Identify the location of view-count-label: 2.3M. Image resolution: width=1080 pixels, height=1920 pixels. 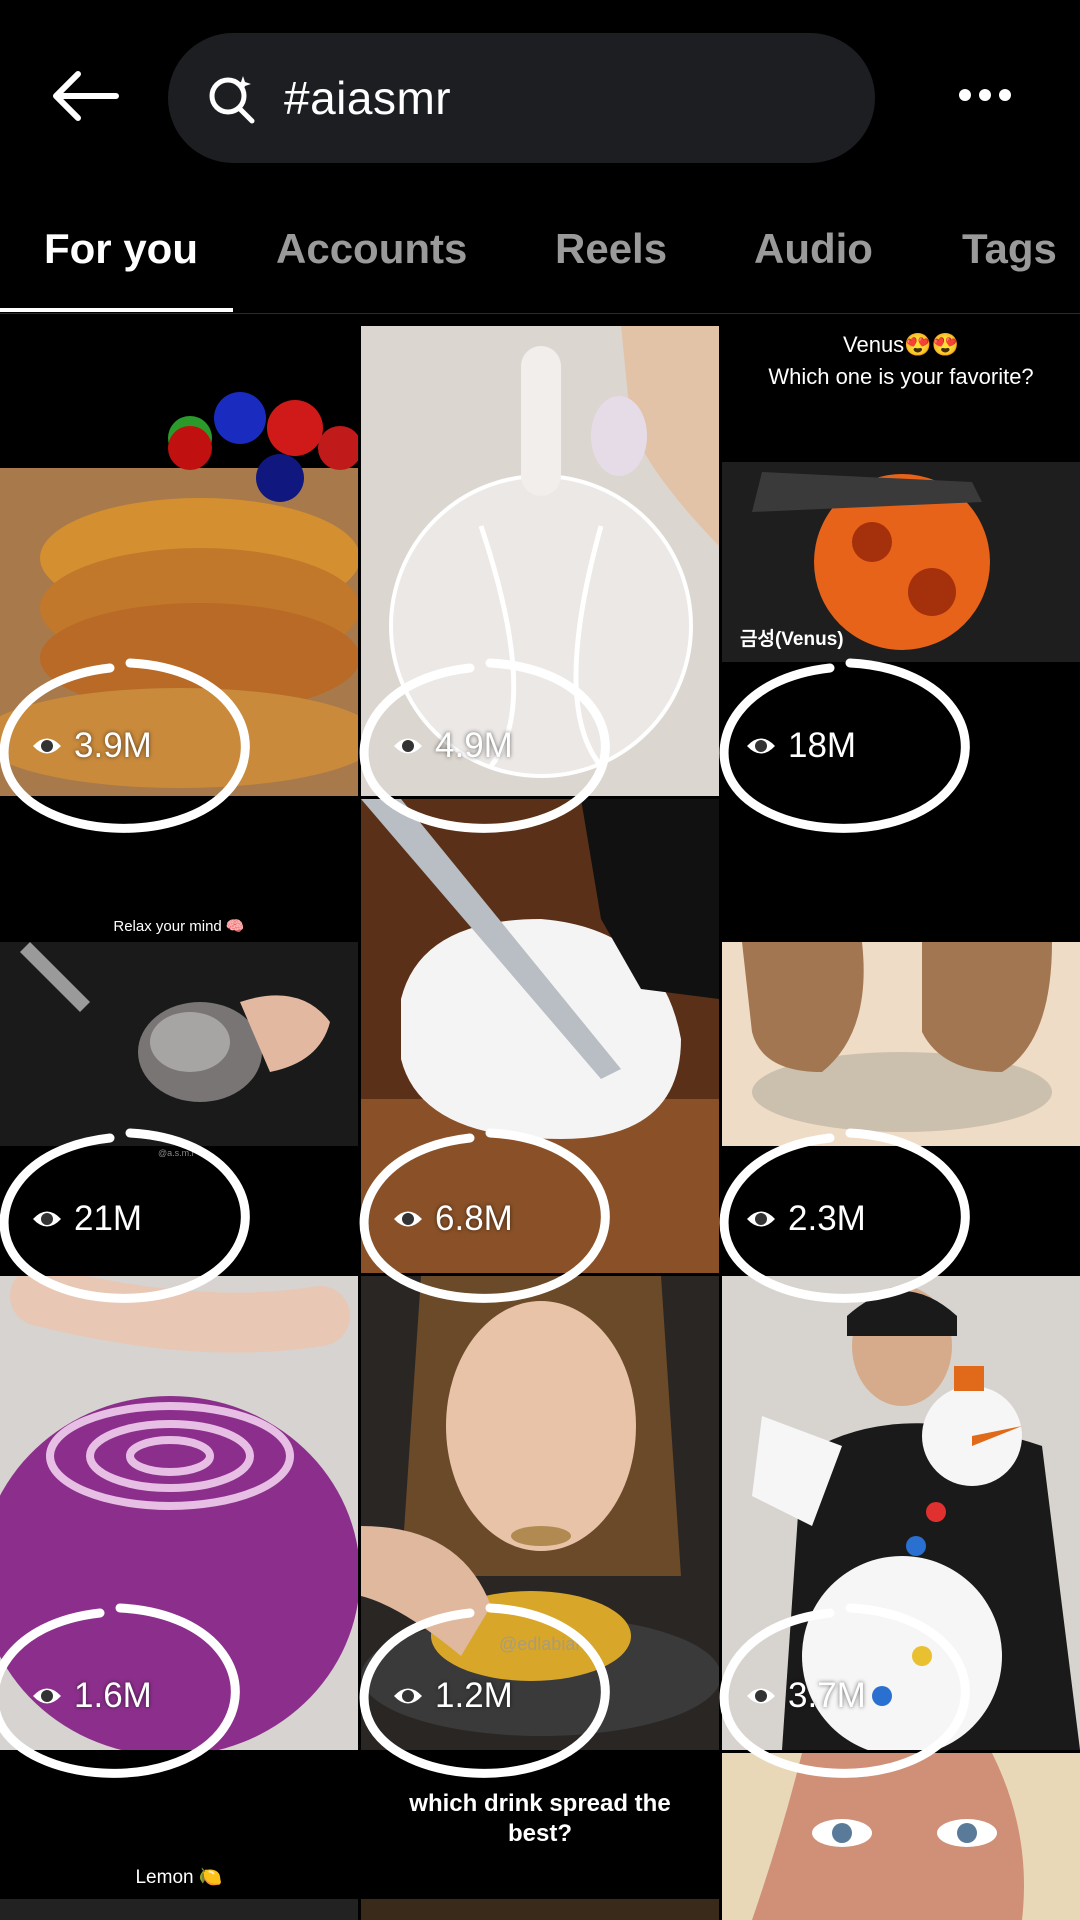
(827, 1218).